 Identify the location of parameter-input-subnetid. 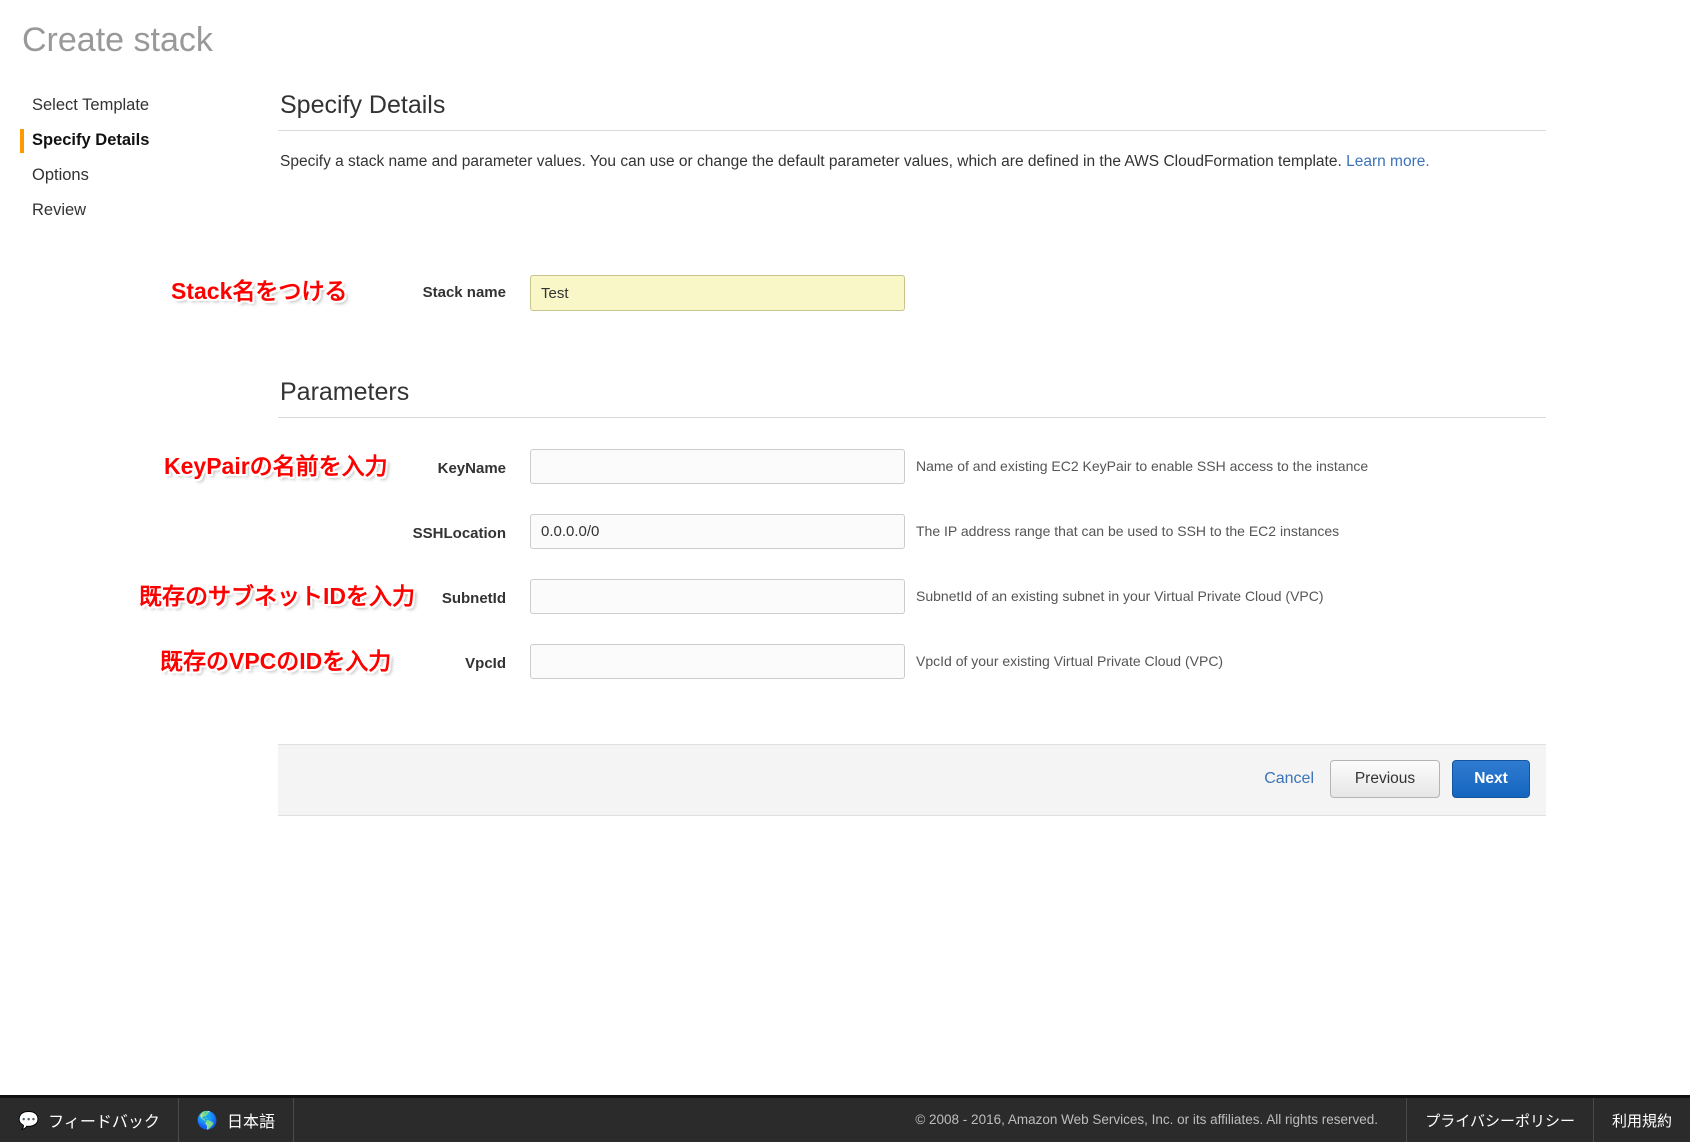
(717, 596).